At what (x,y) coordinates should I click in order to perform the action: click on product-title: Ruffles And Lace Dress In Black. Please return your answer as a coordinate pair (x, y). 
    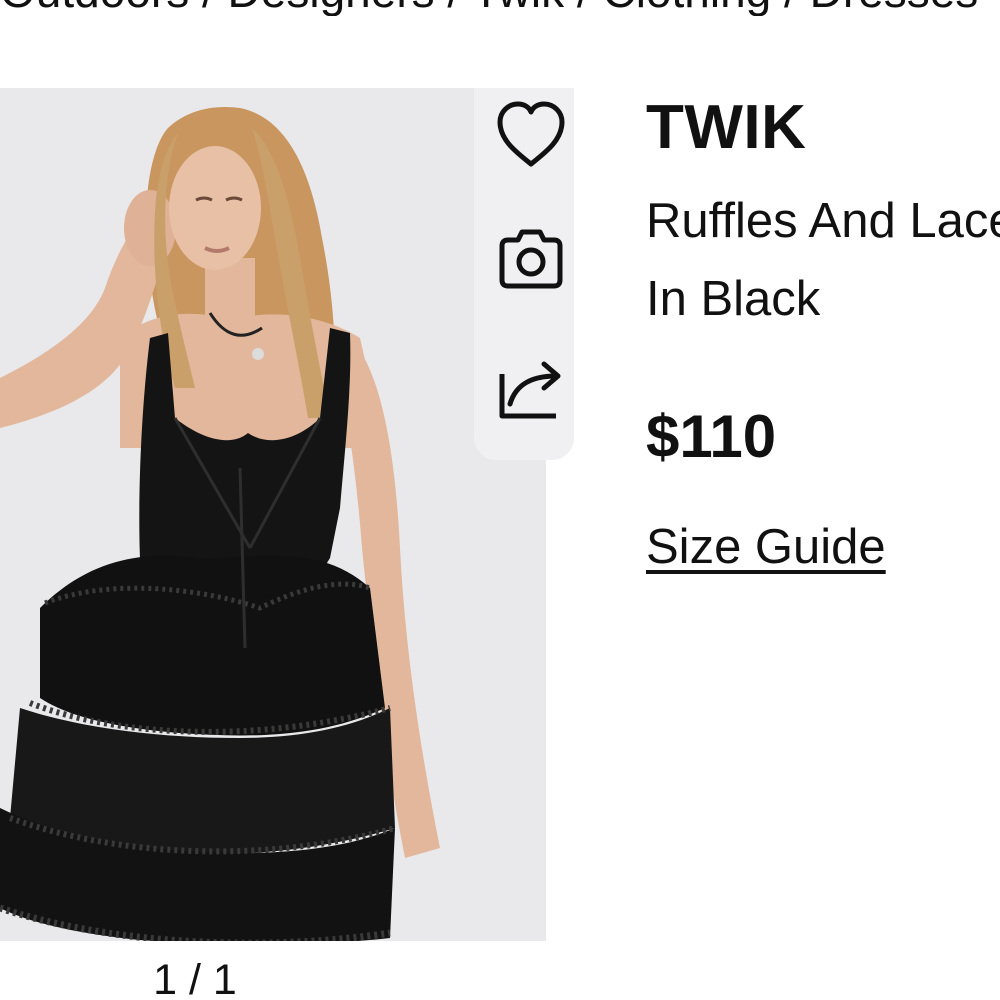
    Looking at the image, I should click on (823, 260).